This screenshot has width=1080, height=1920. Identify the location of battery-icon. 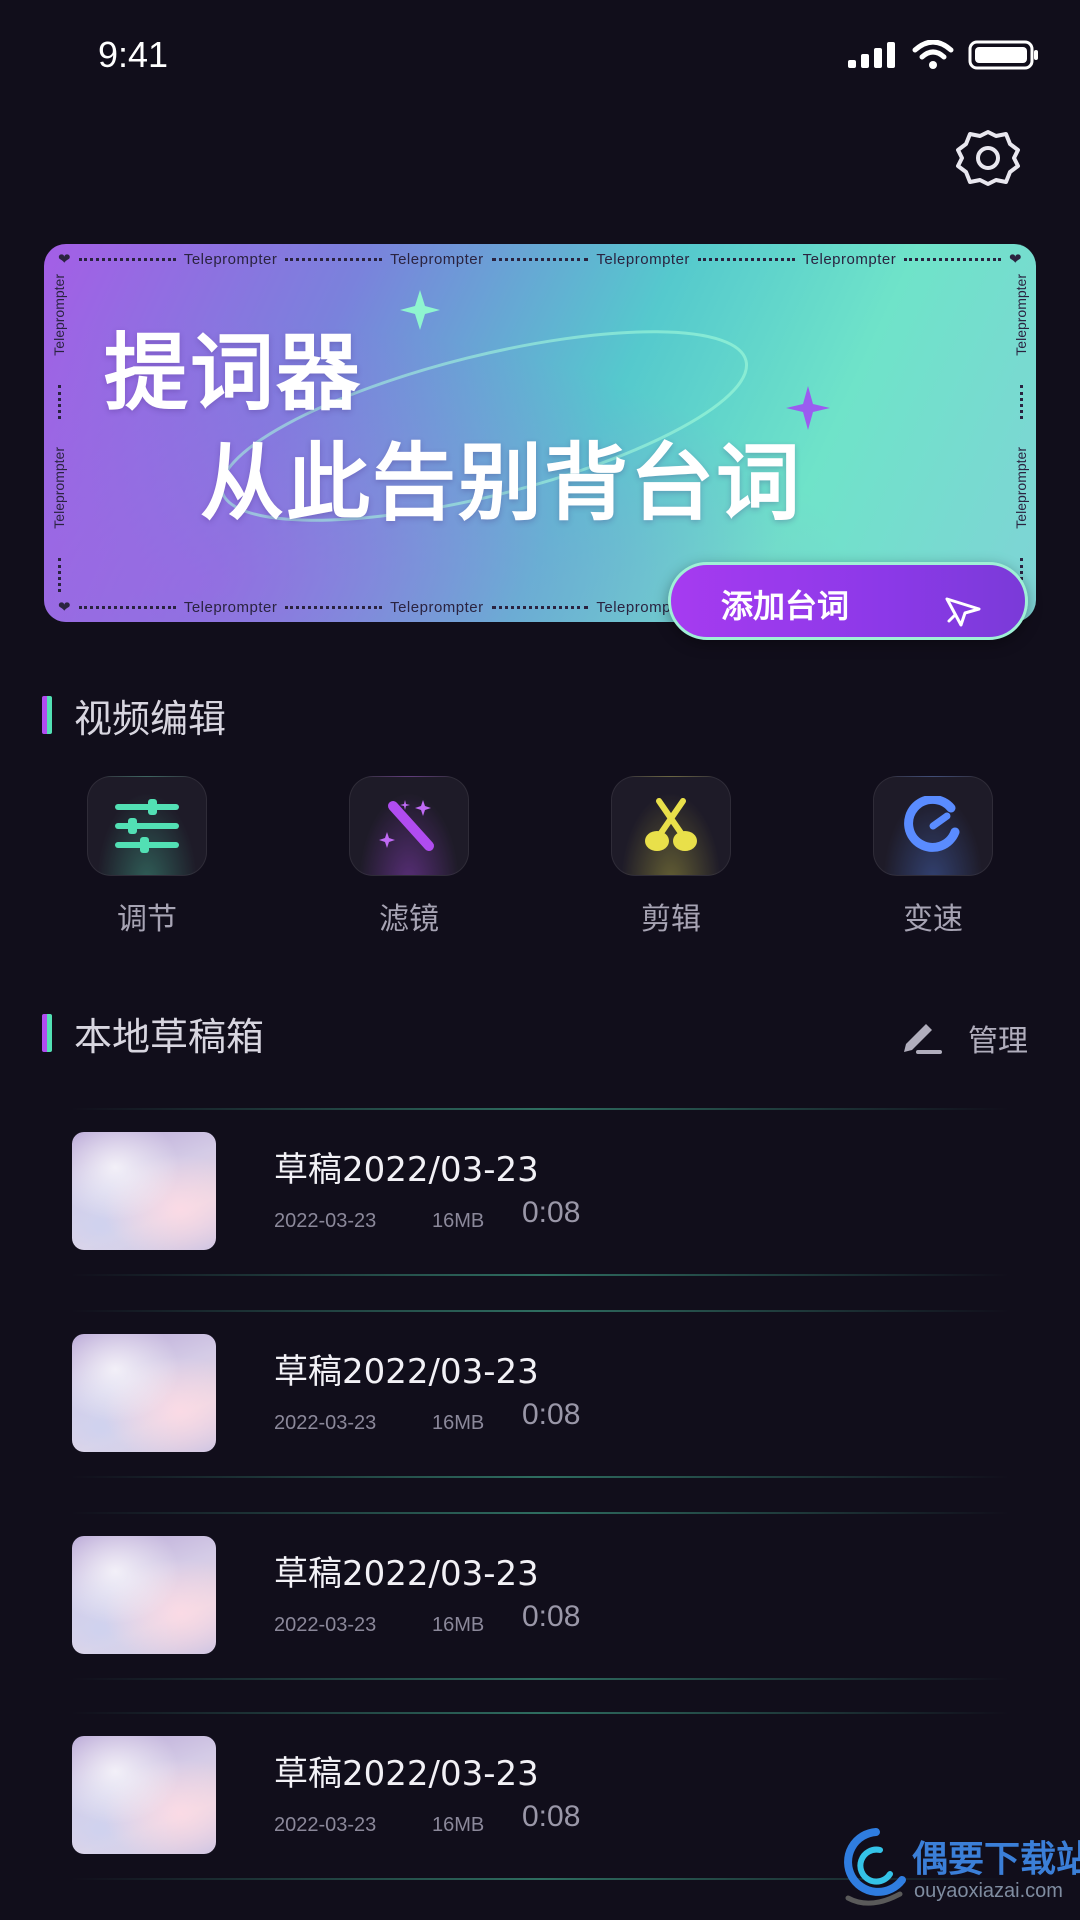
(1003, 55).